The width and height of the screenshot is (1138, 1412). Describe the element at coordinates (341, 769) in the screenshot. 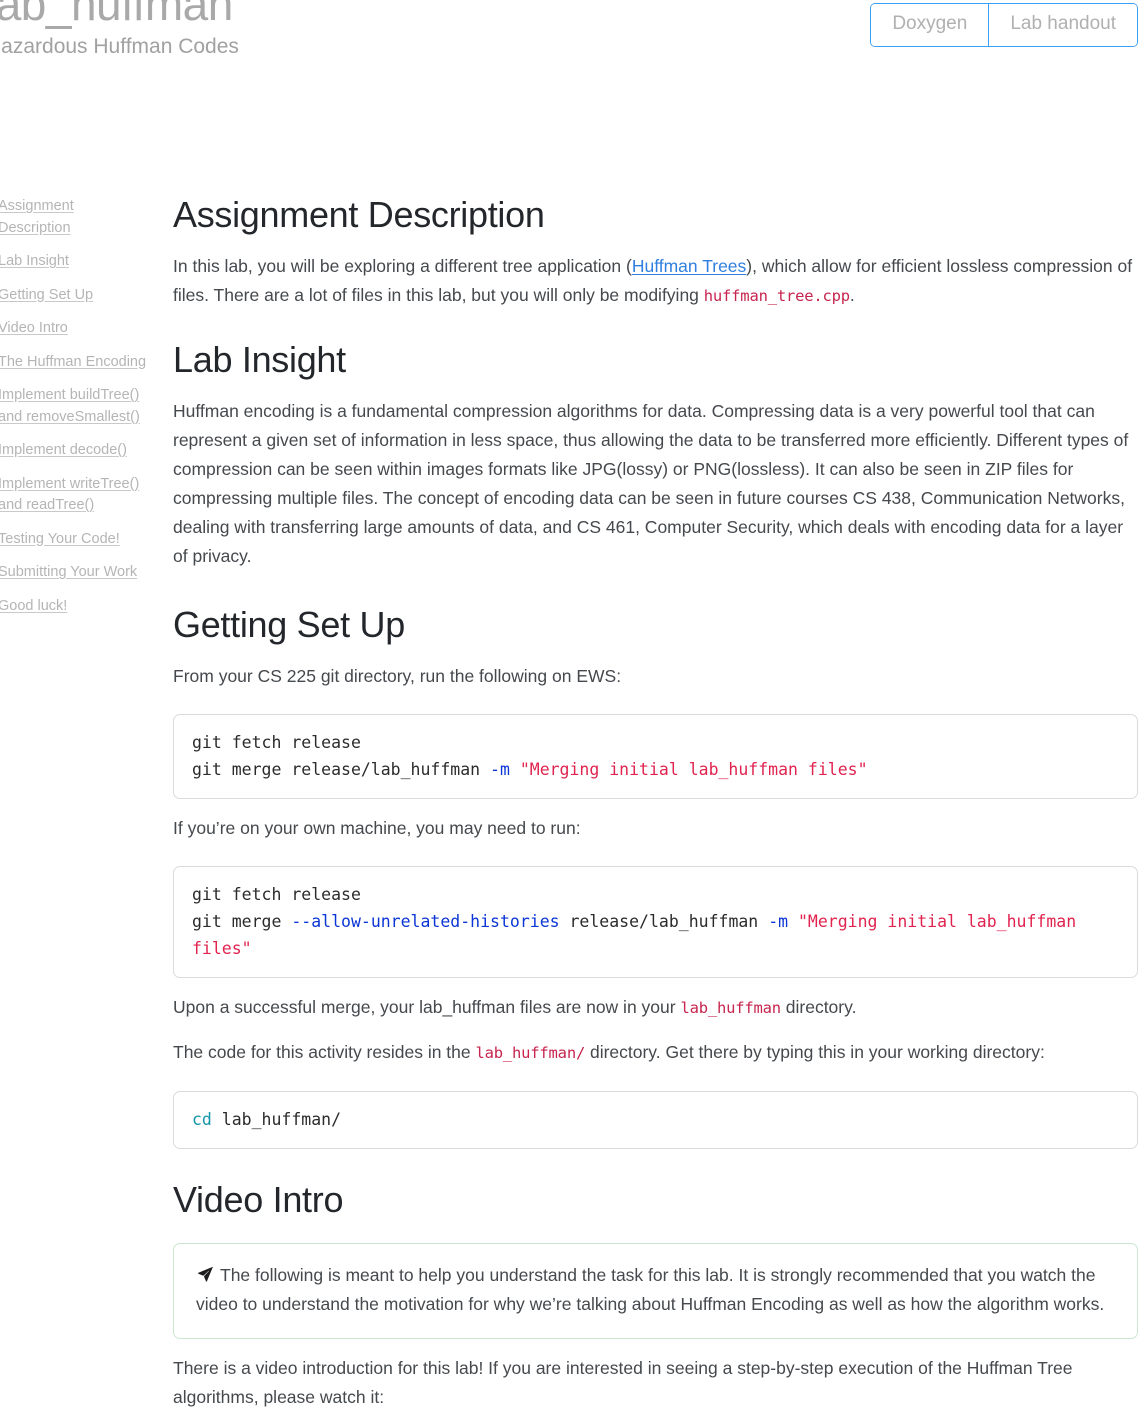

I see `code-line-2-command: git merge release/lab_huffman` at that location.